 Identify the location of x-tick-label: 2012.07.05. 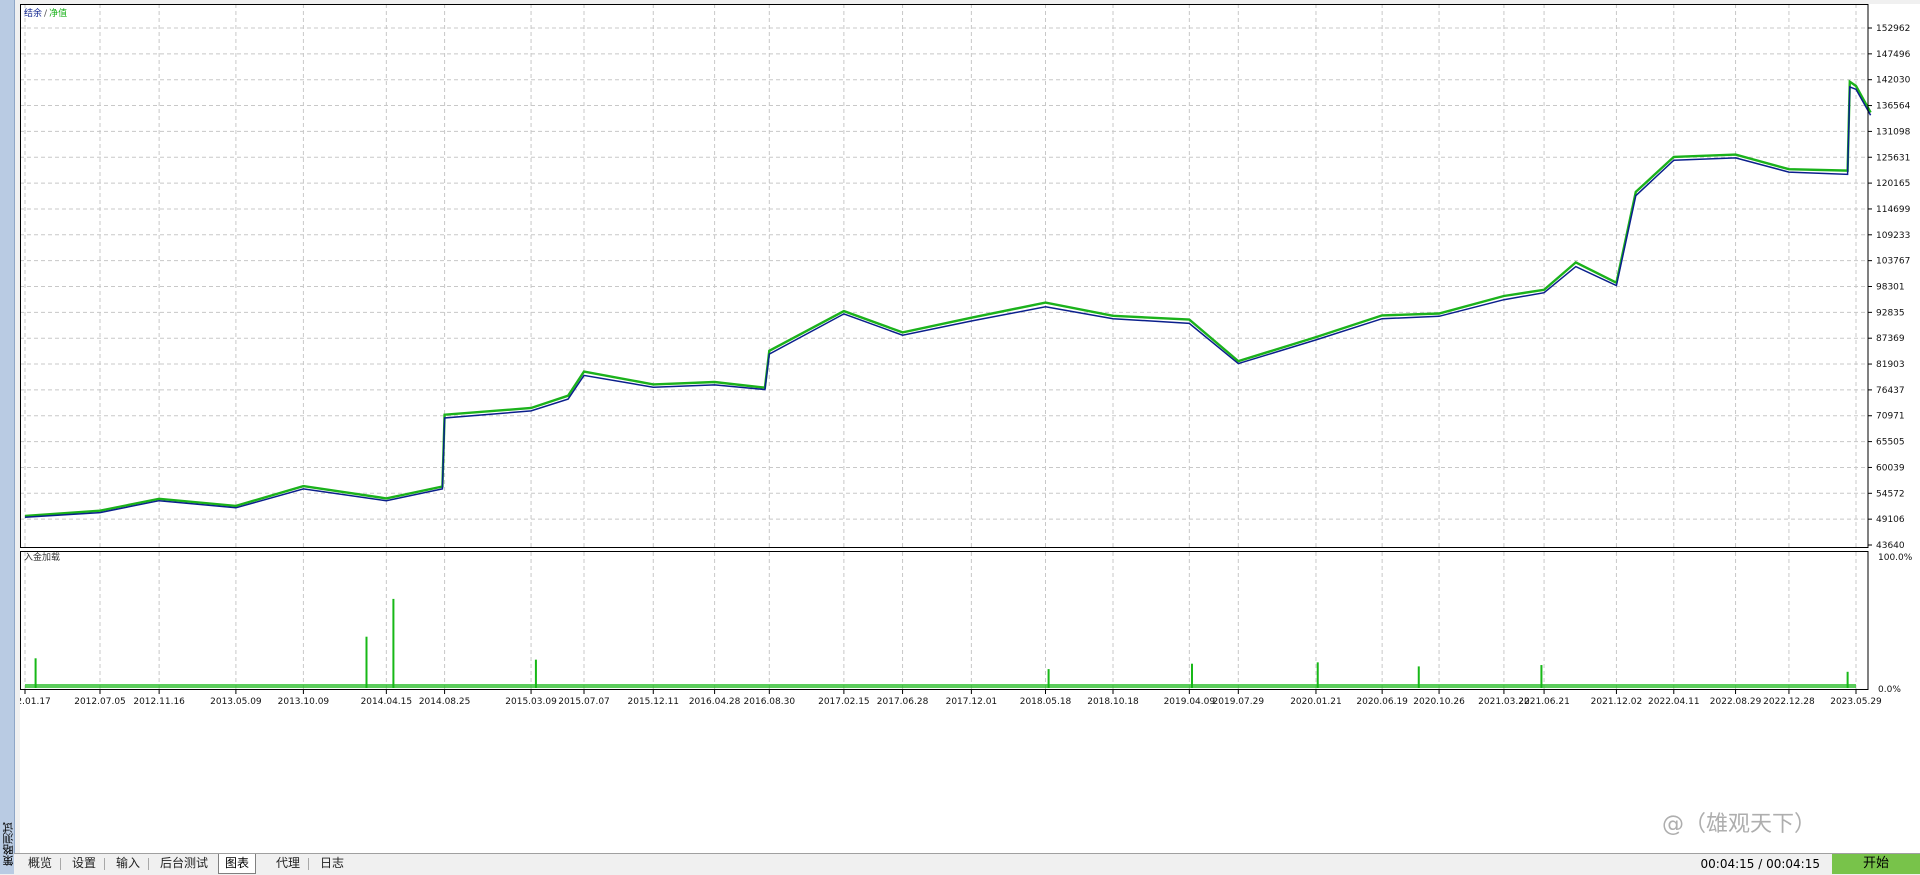
(100, 702).